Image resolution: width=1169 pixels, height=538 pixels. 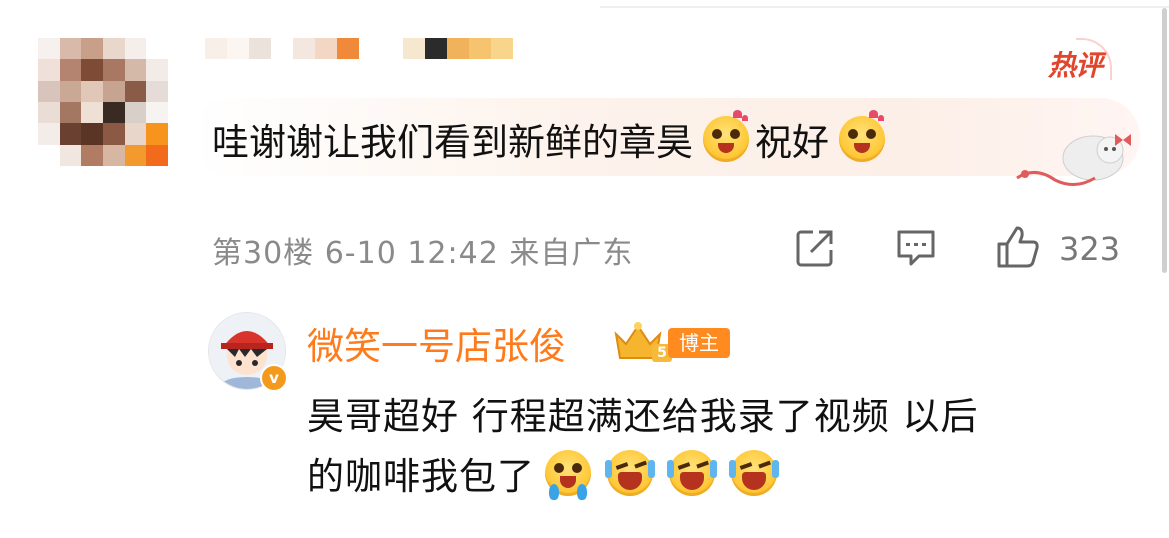 I want to click on share-icon, so click(x=815, y=248).